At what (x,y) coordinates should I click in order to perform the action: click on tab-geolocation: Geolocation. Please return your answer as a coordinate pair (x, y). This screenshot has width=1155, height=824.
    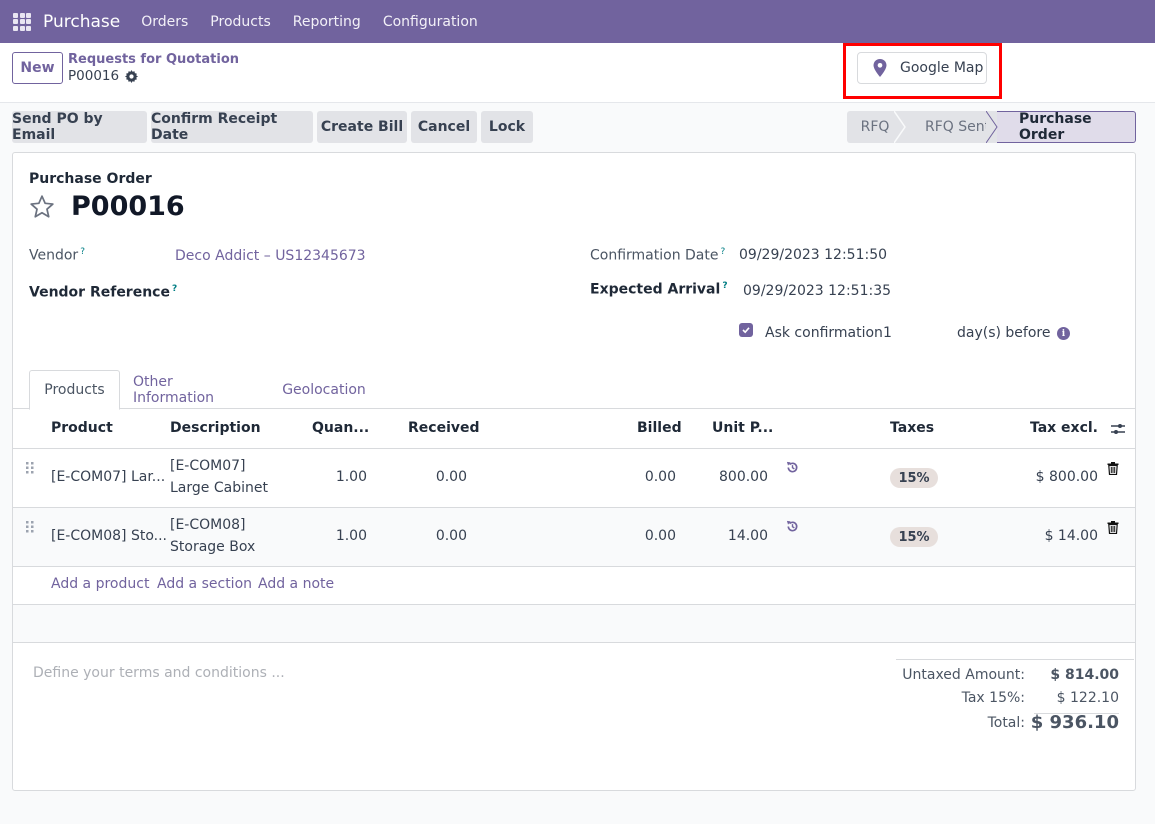
    Looking at the image, I should click on (324, 389).